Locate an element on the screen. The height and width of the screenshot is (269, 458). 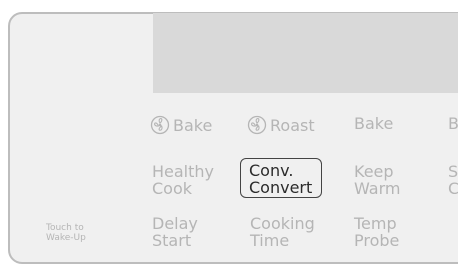
bake-button: Bake is located at coordinates (373, 123).